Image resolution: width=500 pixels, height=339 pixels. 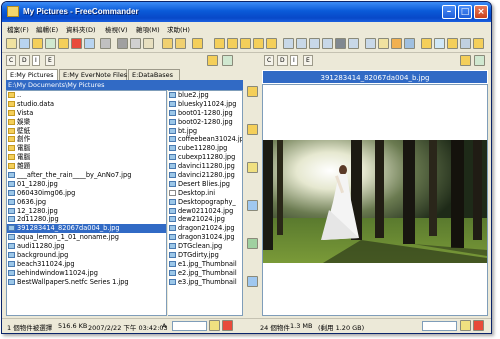 I want to click on file-list-item: e2.jpg_Thumbnail, so click(x=205, y=273).